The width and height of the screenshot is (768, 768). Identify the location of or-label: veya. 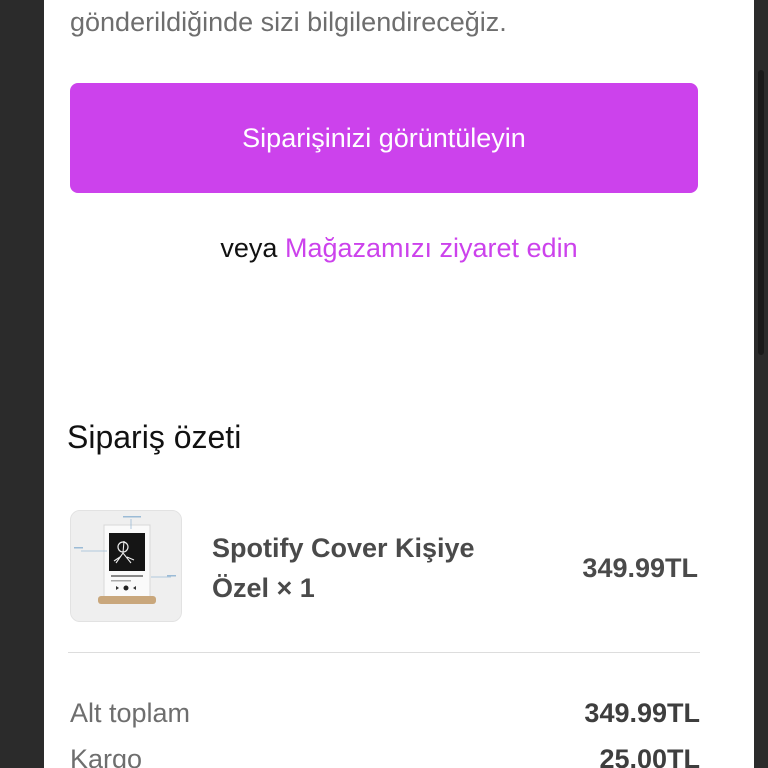
(249, 248).